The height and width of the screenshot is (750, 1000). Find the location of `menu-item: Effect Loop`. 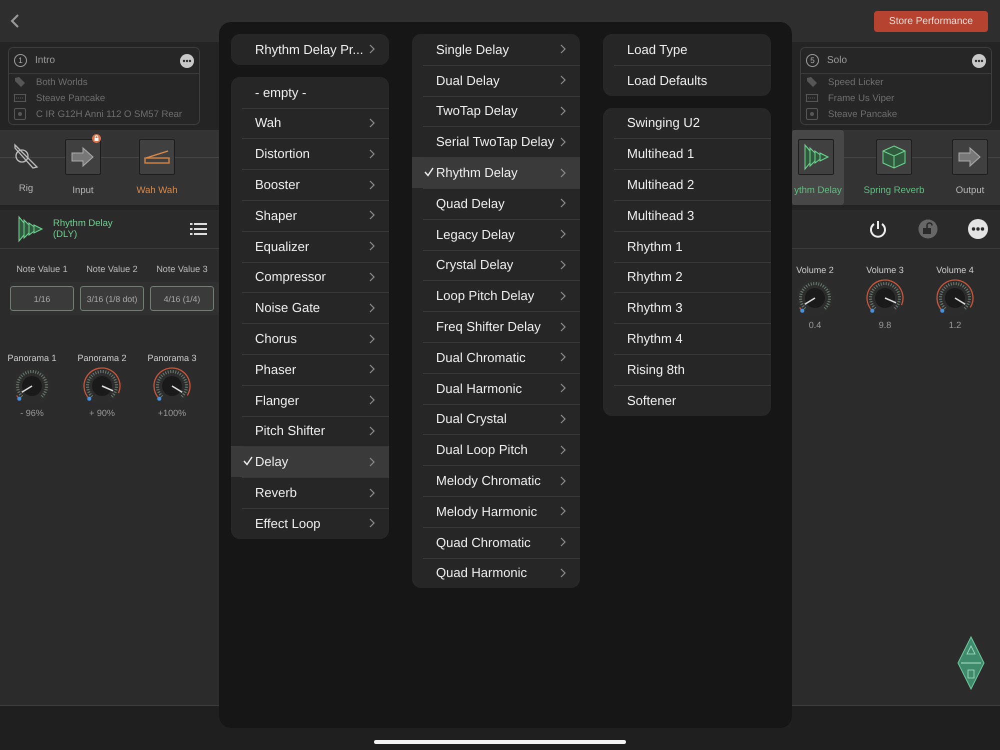

menu-item: Effect Loop is located at coordinates (310, 523).